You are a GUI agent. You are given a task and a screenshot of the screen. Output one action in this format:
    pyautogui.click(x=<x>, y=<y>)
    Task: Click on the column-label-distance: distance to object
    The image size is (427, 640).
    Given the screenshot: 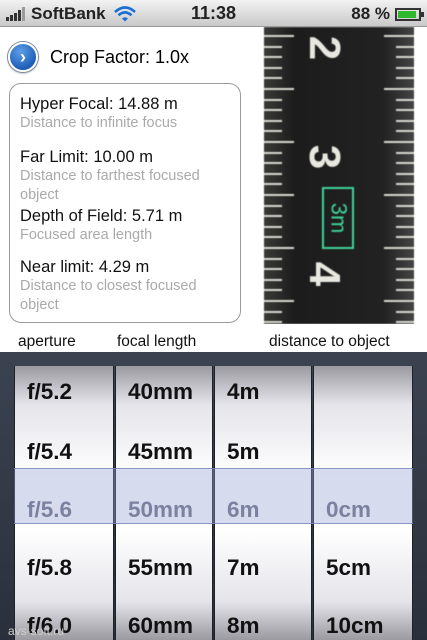 What is the action you would take?
    pyautogui.click(x=329, y=341)
    